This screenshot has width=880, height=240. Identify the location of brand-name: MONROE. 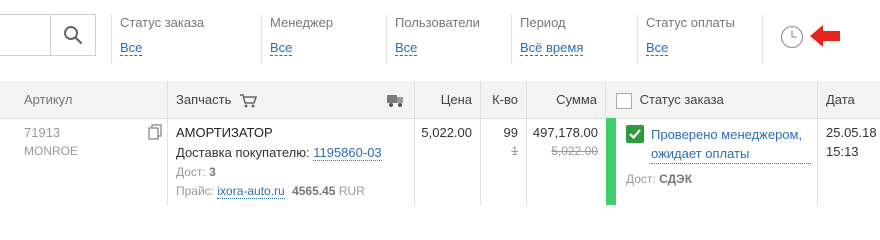
(51, 151).